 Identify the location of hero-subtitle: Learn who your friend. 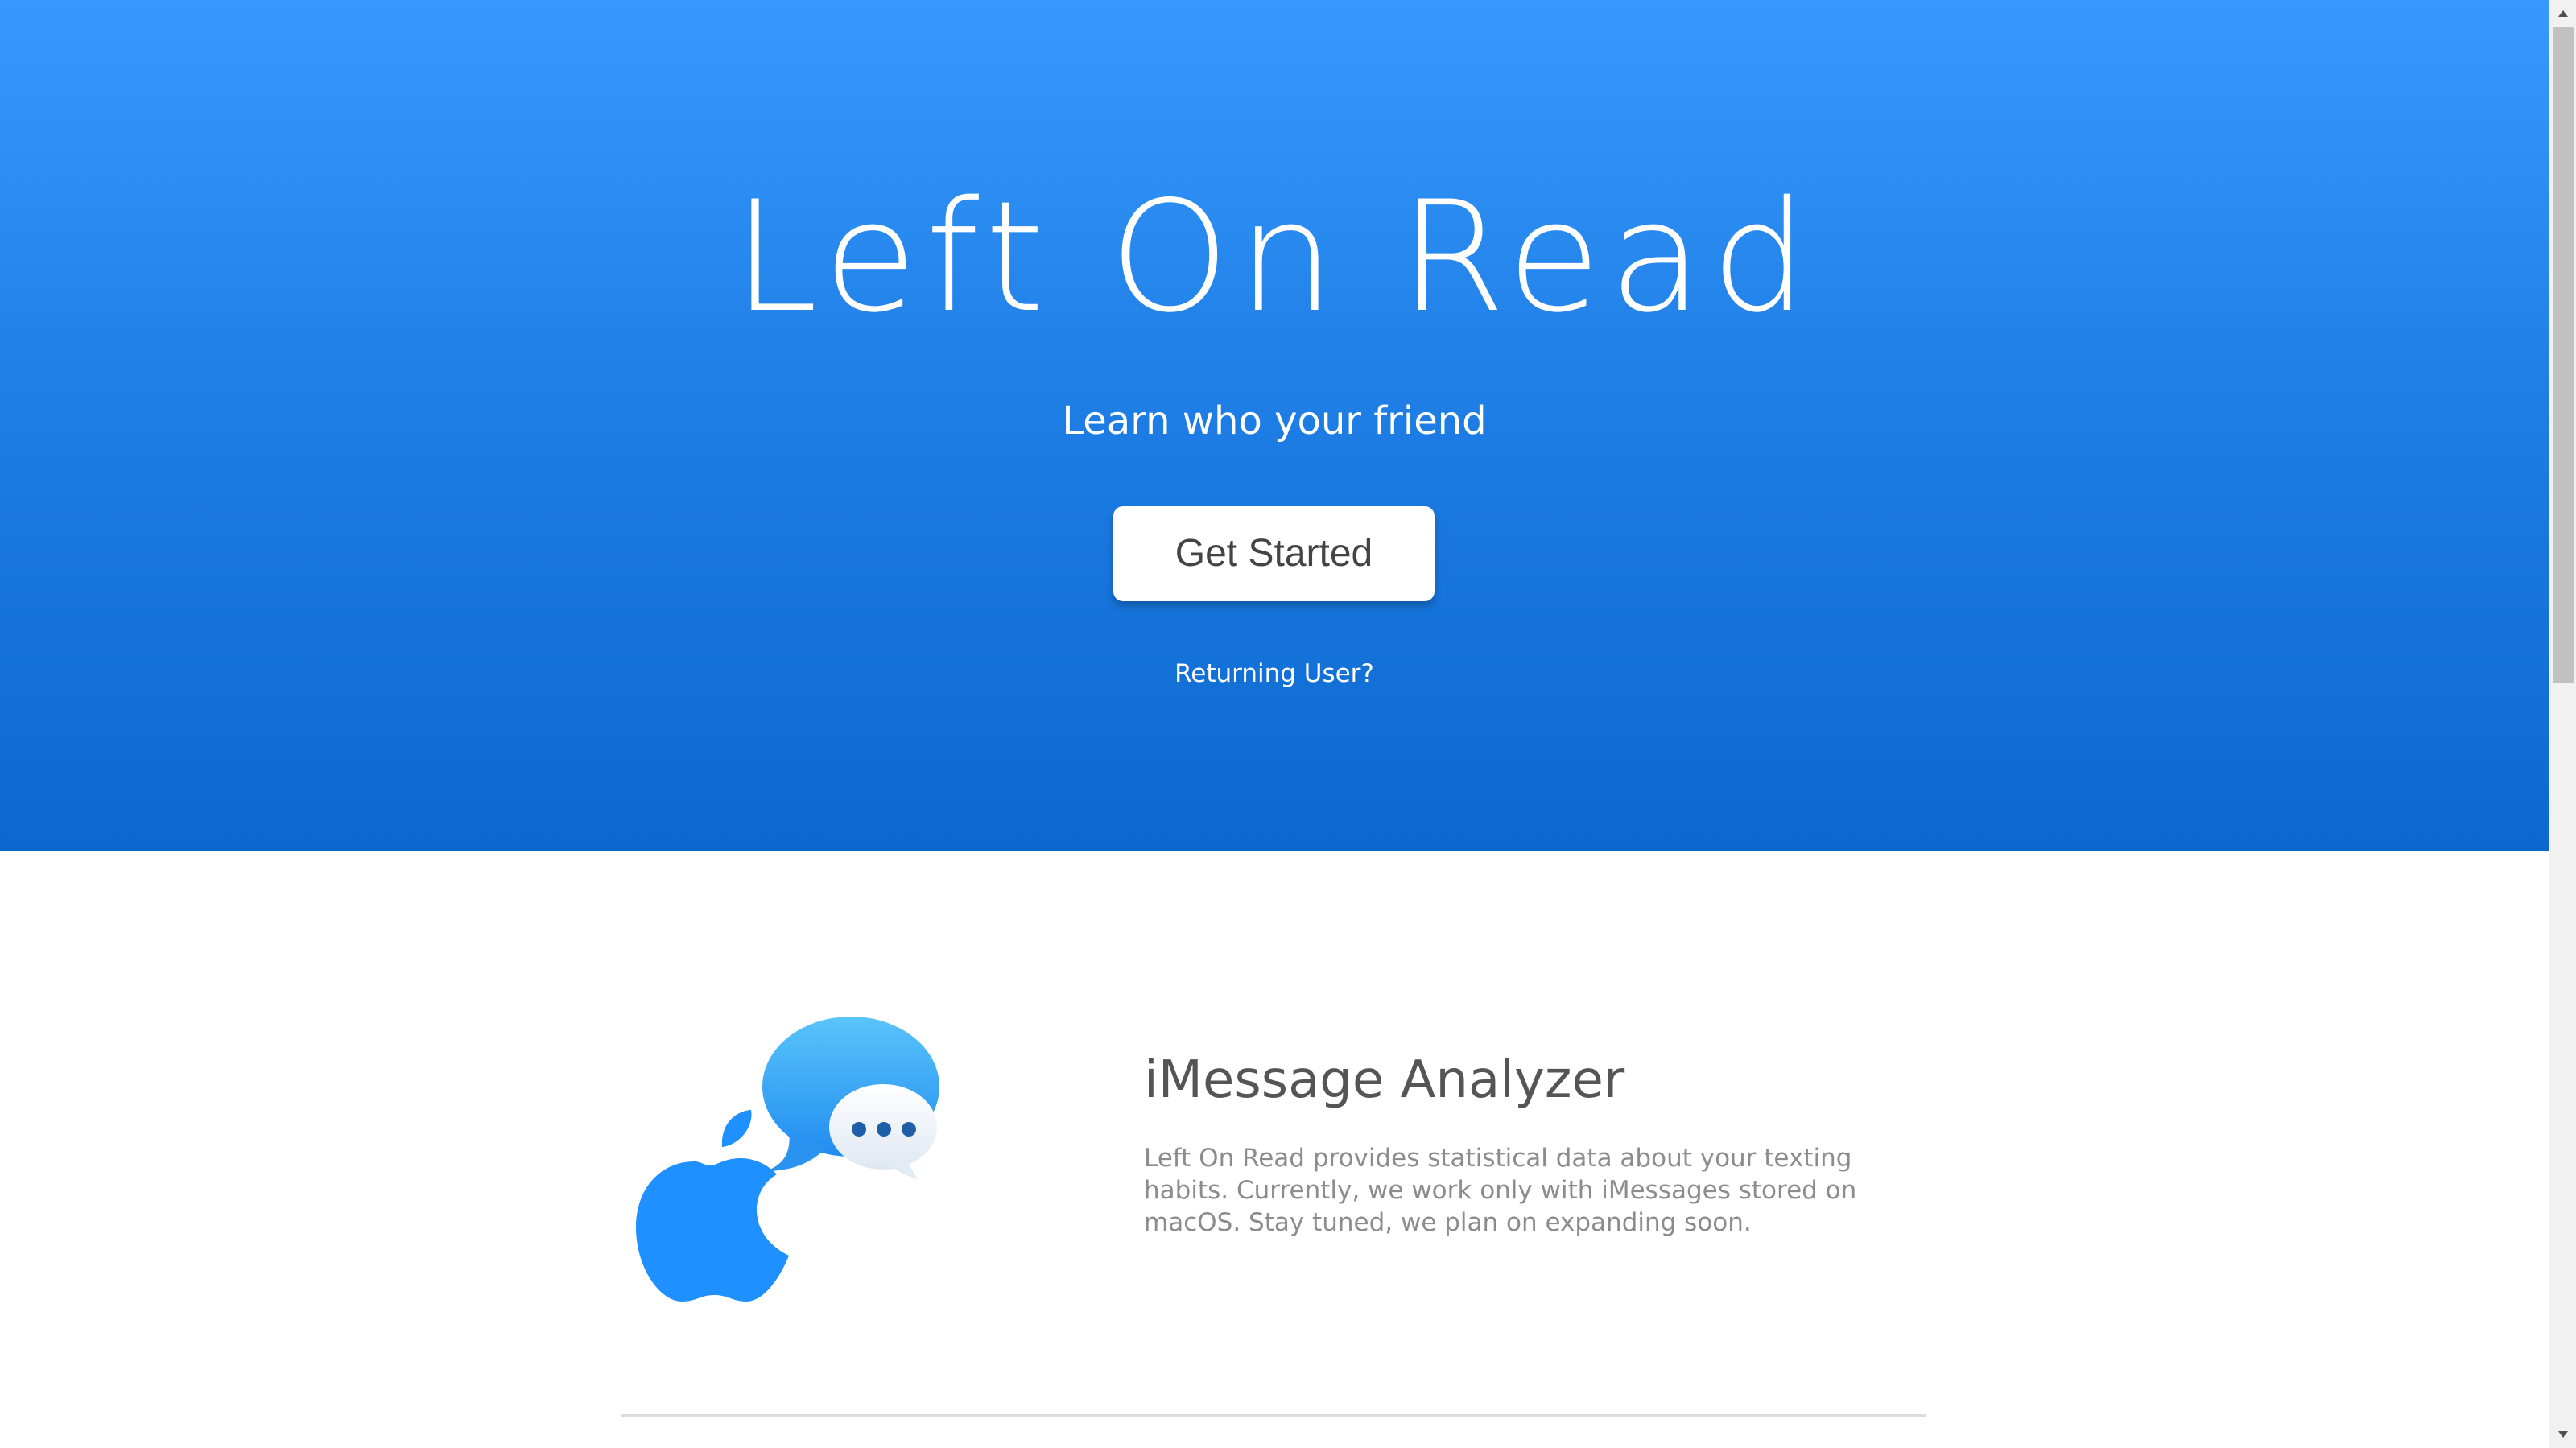
(1274, 420).